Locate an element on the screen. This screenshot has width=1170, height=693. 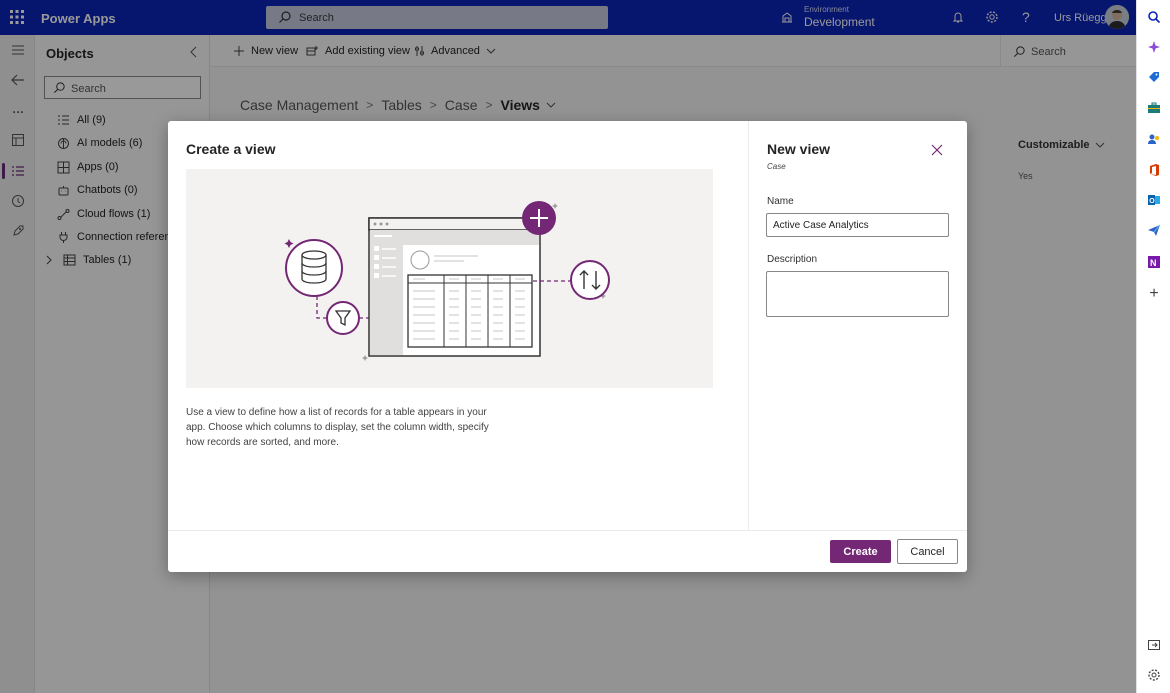
create-button: Create is located at coordinates (860, 551).